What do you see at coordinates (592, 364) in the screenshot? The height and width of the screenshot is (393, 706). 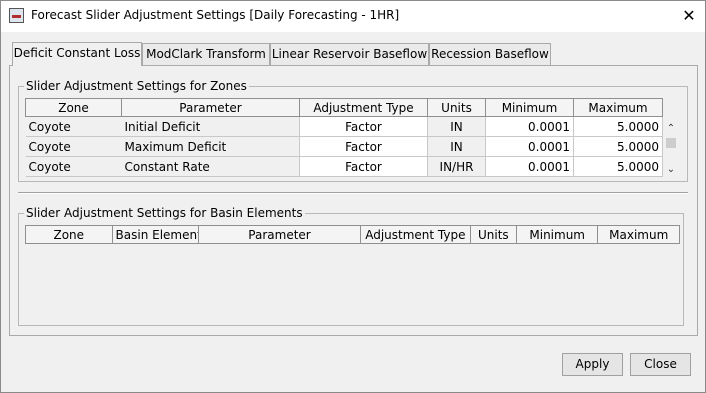 I see `apply-button: Apply` at bounding box center [592, 364].